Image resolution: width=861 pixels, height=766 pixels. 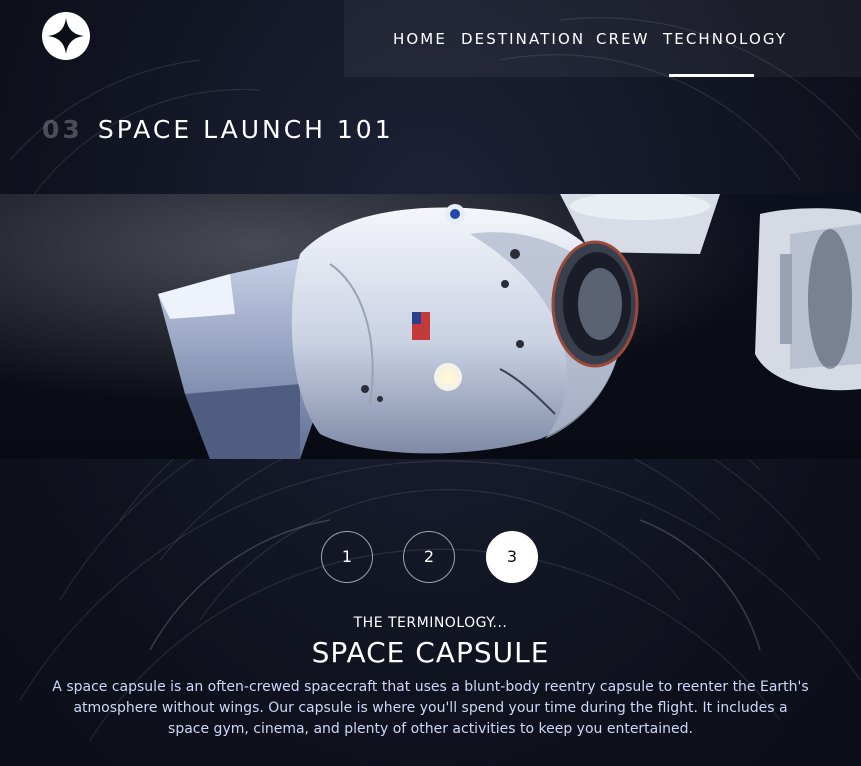 What do you see at coordinates (245, 129) in the screenshot?
I see `page-title: SPACE LAUNCH 101` at bounding box center [245, 129].